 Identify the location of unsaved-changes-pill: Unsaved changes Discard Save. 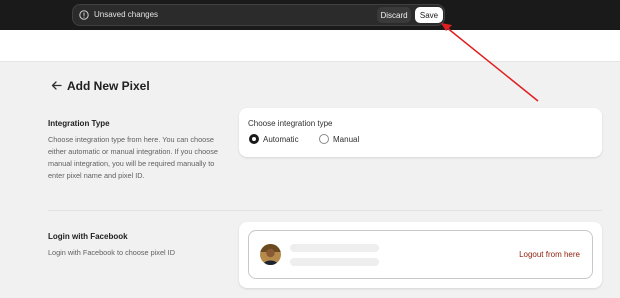
(258, 15).